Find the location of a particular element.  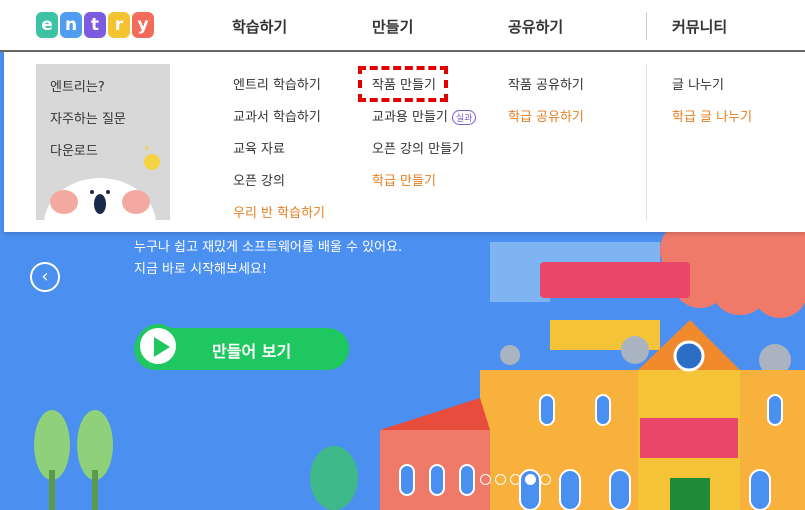

nav-community: 커뮤니티 is located at coordinates (699, 26).